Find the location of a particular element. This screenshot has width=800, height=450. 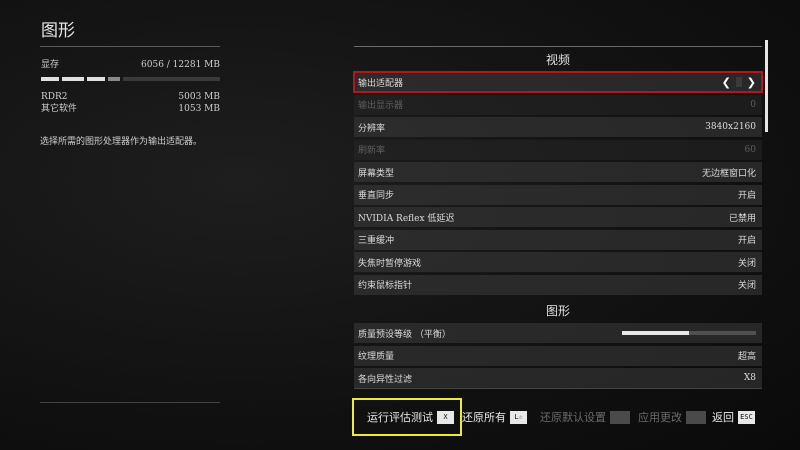

setting-value: 超高 is located at coordinates (746, 357).